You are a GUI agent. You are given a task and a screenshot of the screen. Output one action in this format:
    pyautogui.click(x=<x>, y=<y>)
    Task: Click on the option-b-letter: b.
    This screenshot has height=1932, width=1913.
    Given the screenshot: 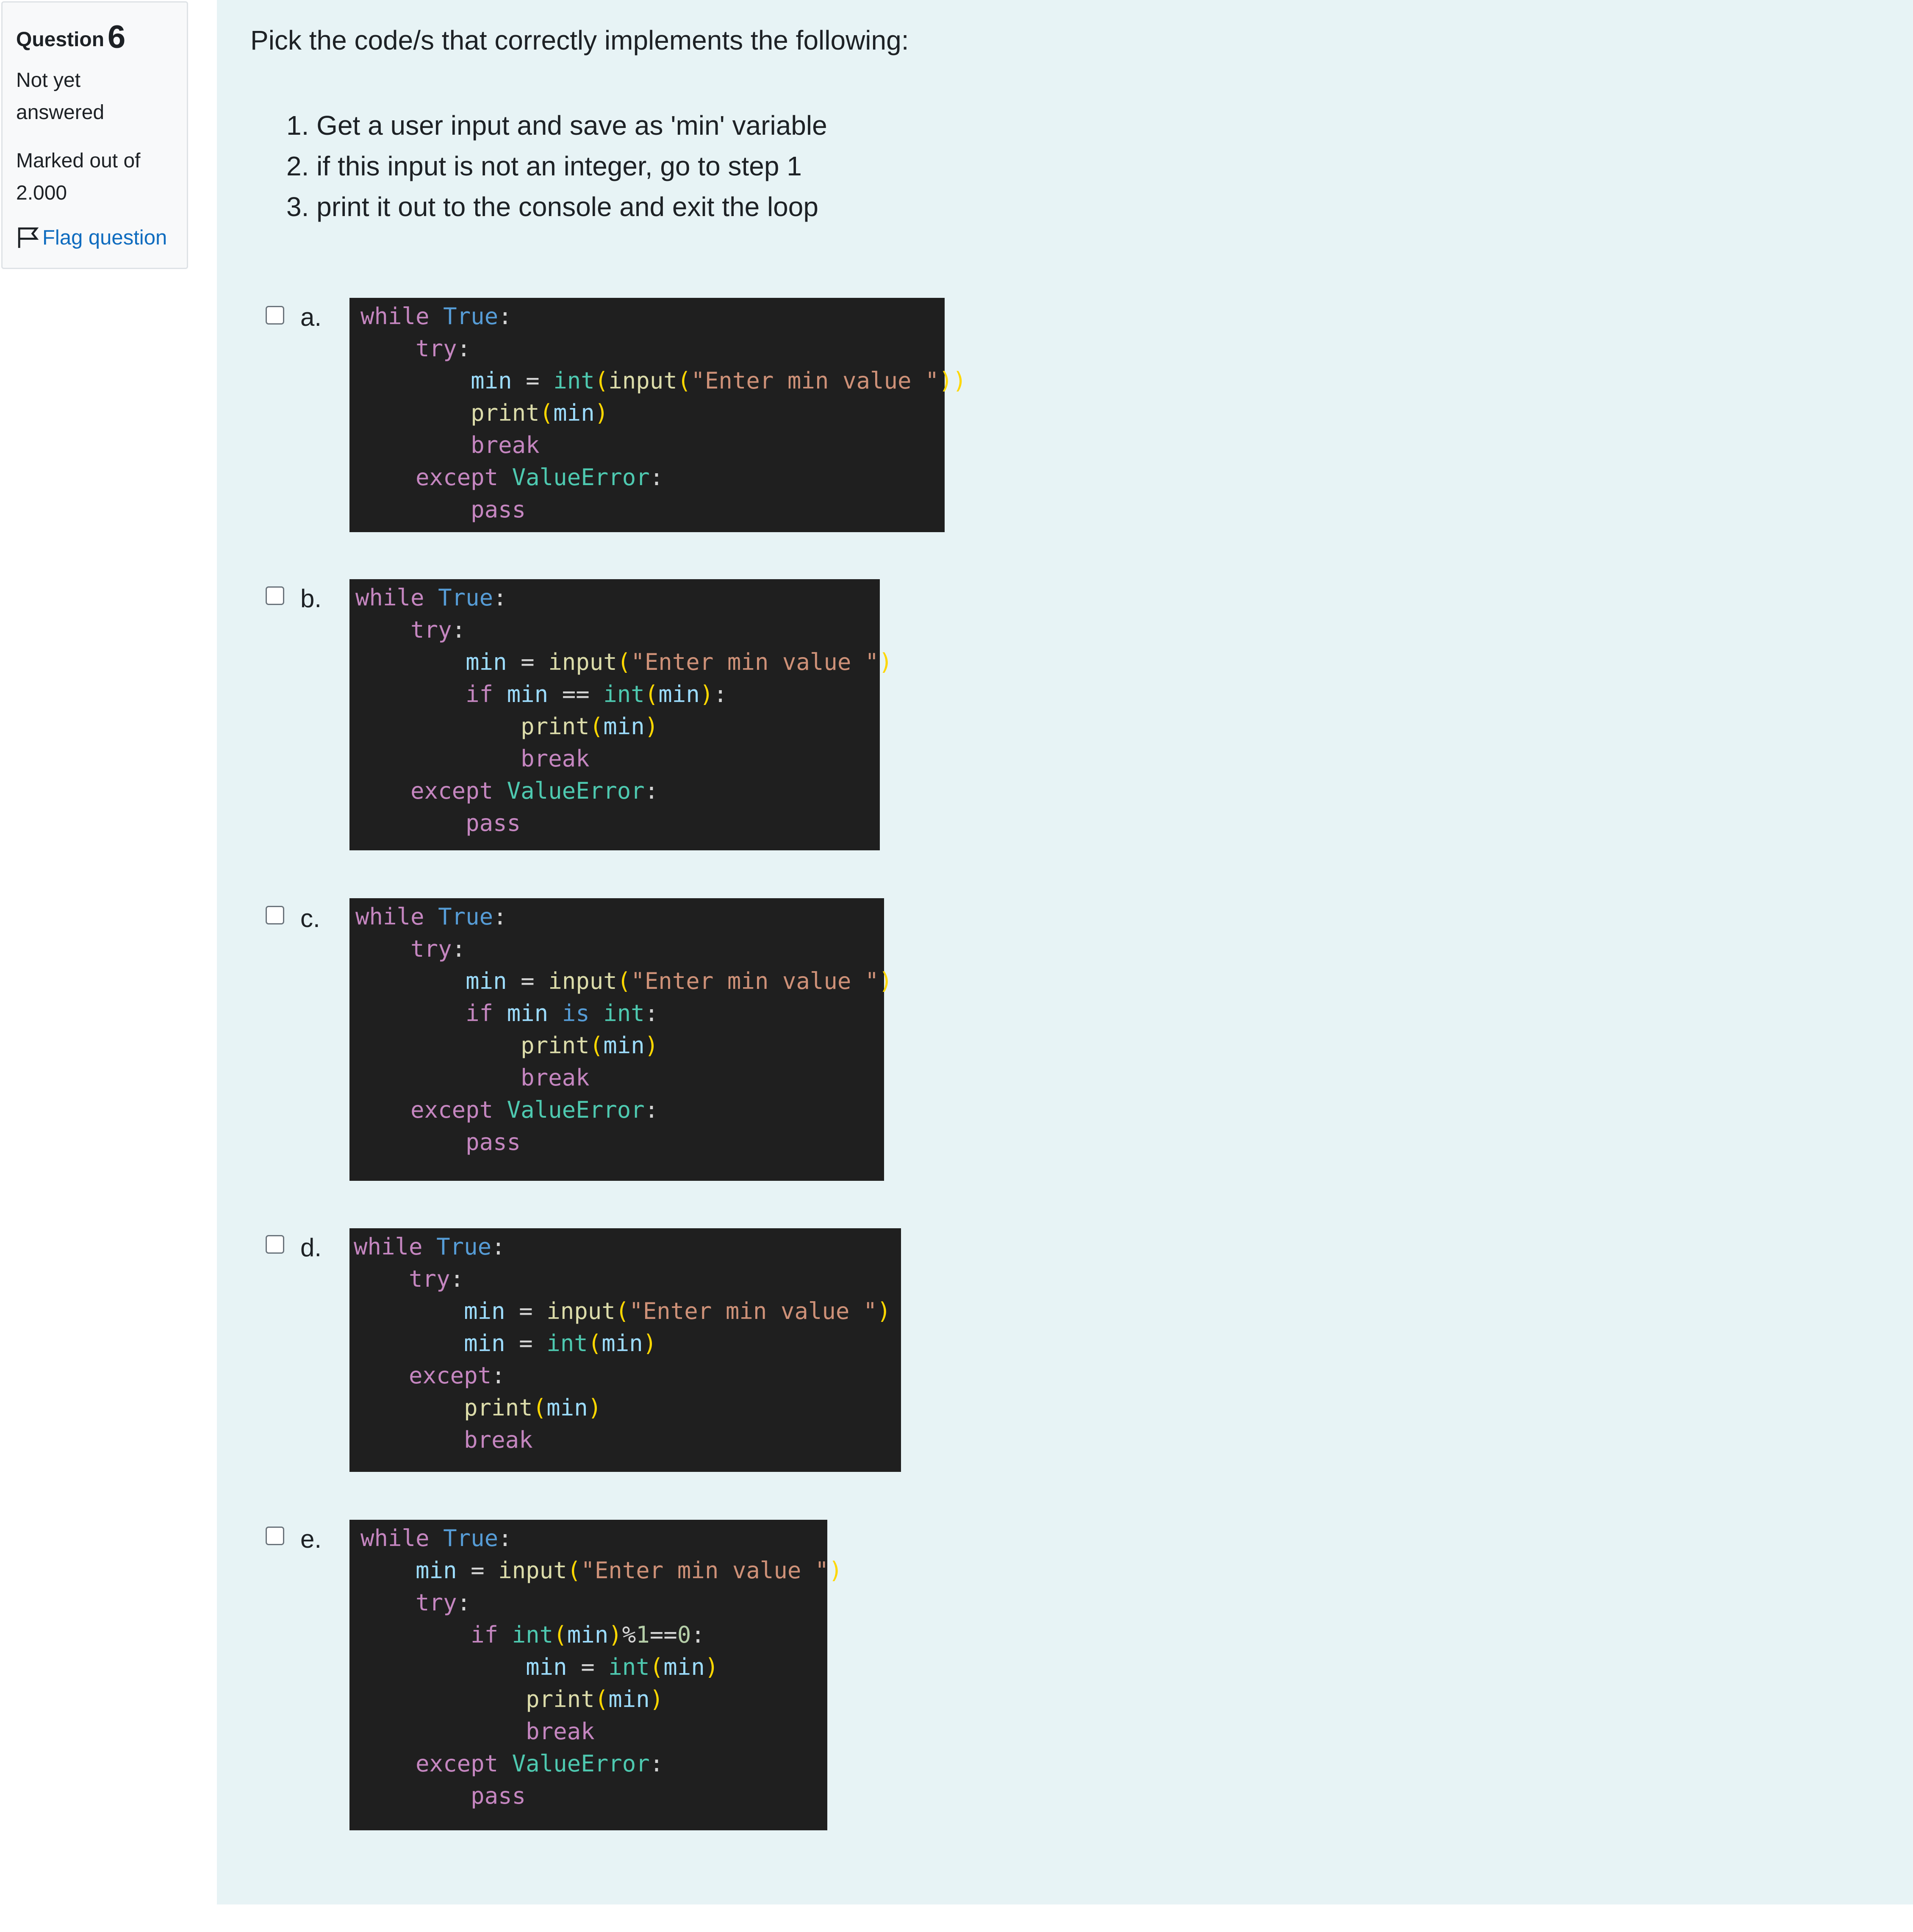 What is the action you would take?
    pyautogui.click(x=311, y=598)
    